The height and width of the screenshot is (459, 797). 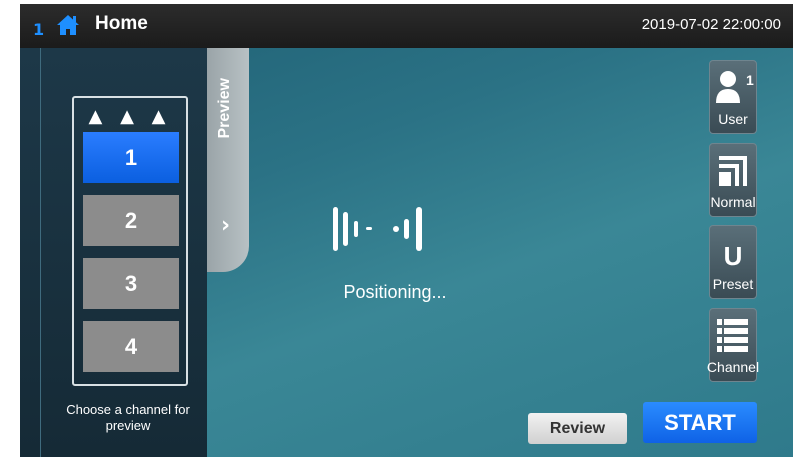 What do you see at coordinates (228, 160) in the screenshot?
I see `preview-tab: Preview ›` at bounding box center [228, 160].